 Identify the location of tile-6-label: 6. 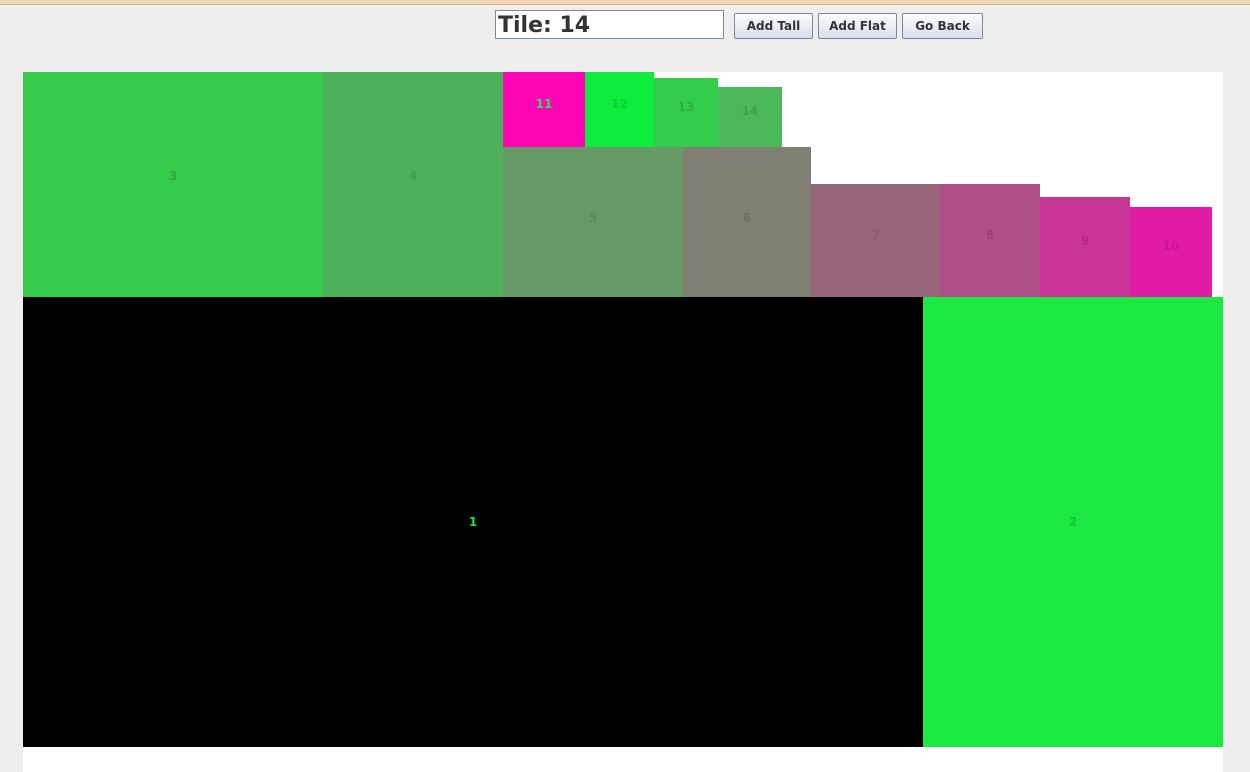
(747, 218).